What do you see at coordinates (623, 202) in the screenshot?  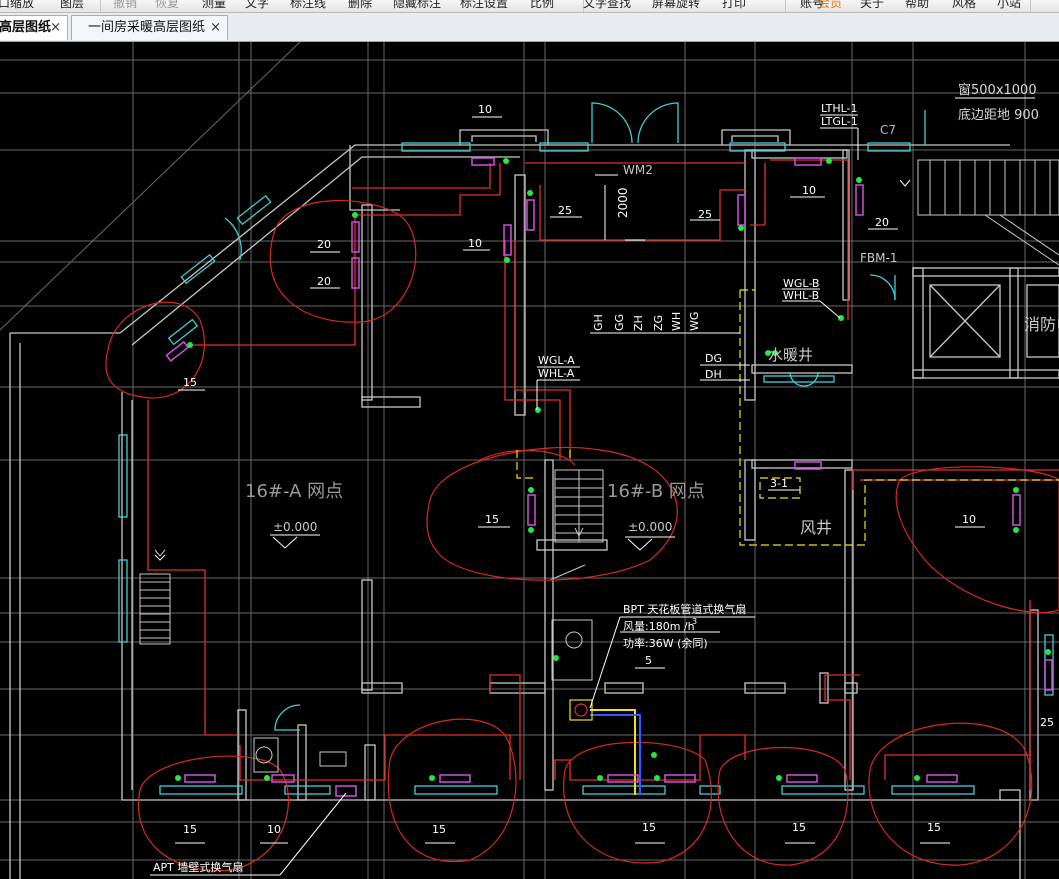 I see `label-2000: 2000` at bounding box center [623, 202].